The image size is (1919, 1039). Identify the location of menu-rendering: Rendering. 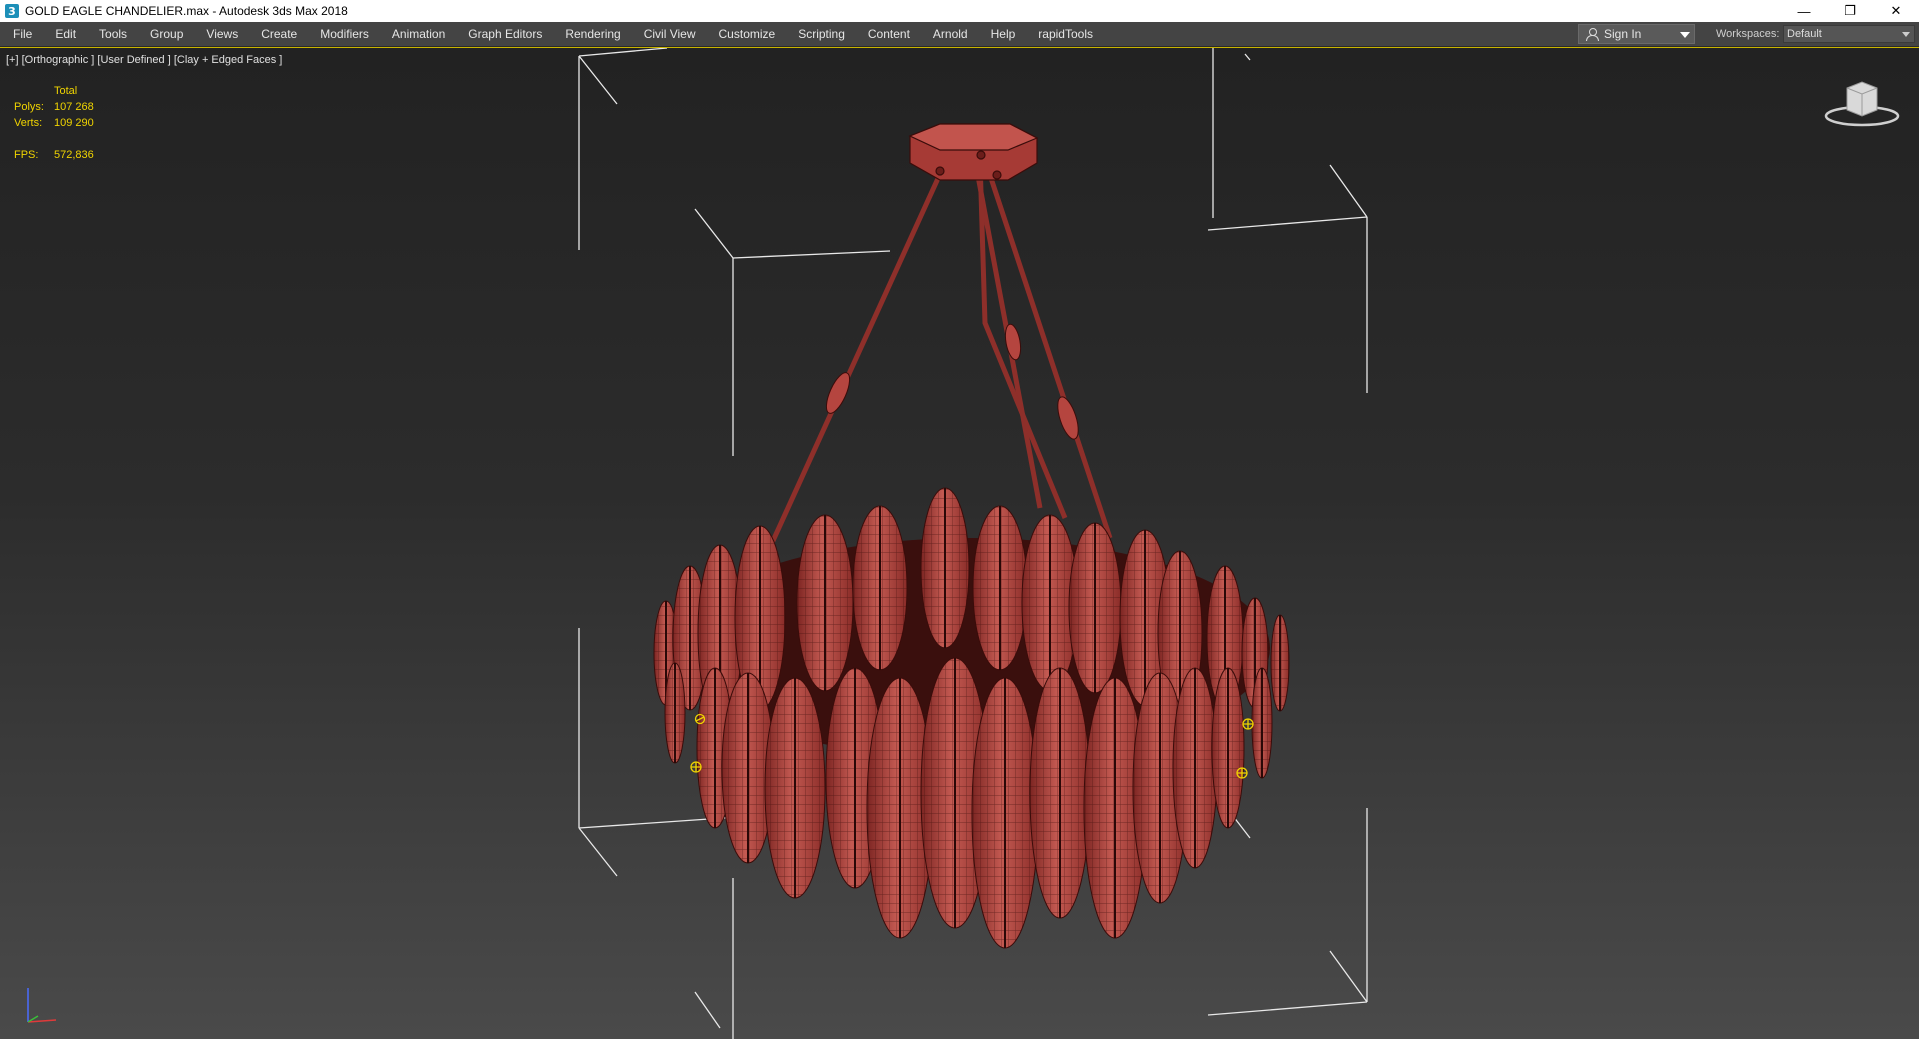
(591, 34).